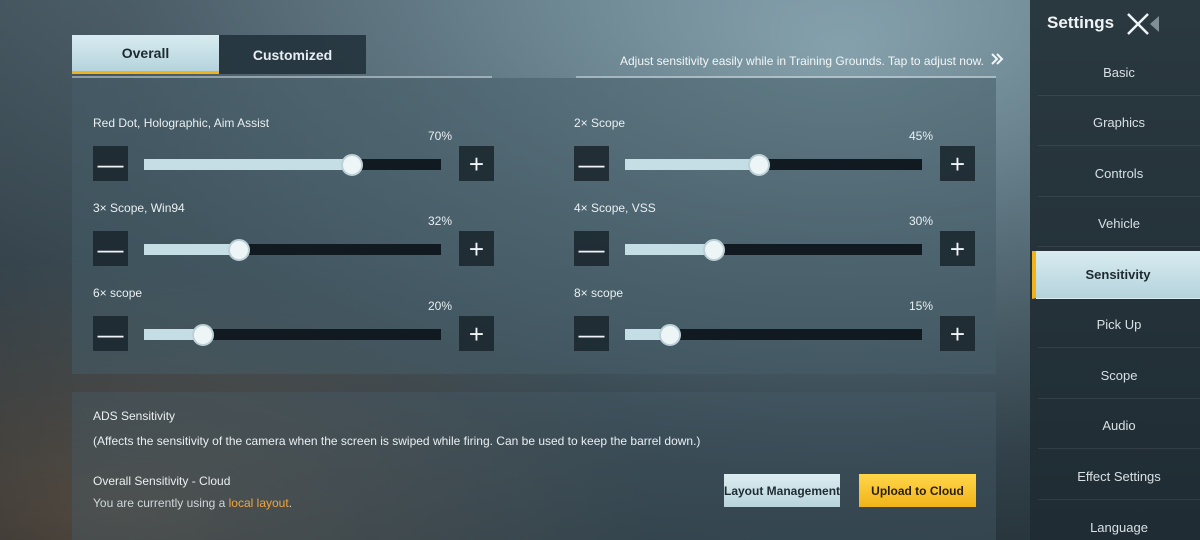 This screenshot has width=1200, height=540. What do you see at coordinates (439, 306) in the screenshot?
I see `slider-percent: 20%` at bounding box center [439, 306].